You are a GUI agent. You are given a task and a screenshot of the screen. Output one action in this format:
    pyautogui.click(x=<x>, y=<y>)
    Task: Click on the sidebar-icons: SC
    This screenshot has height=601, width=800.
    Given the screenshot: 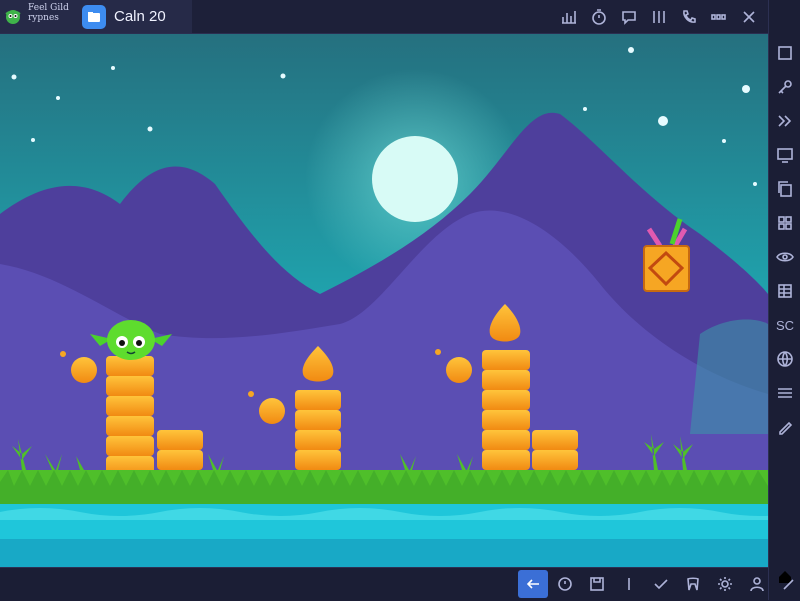 What is the action you would take?
    pyautogui.click(x=784, y=240)
    